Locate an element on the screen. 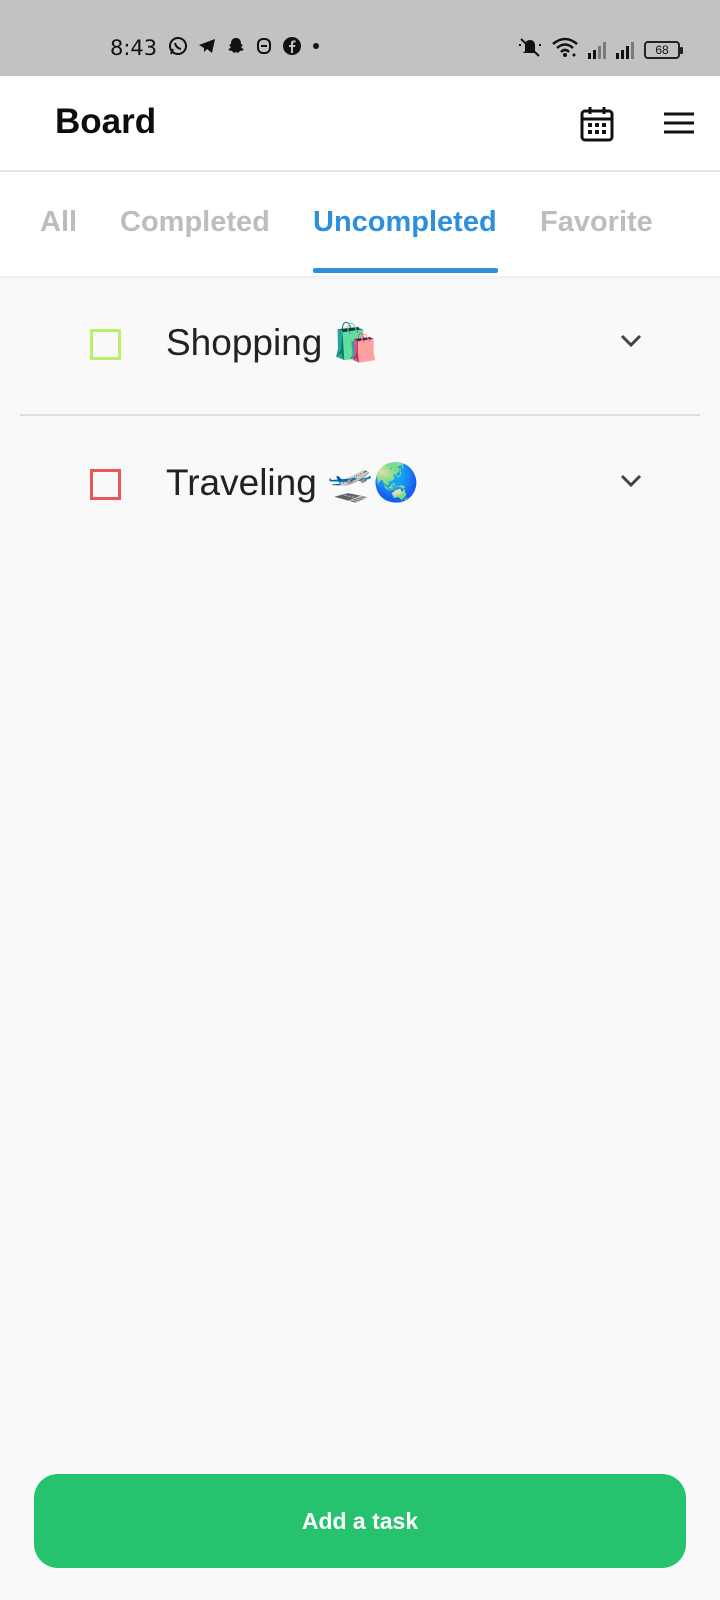  tab-bar: All Completed Uncompleted Favorite is located at coordinates (360, 224).